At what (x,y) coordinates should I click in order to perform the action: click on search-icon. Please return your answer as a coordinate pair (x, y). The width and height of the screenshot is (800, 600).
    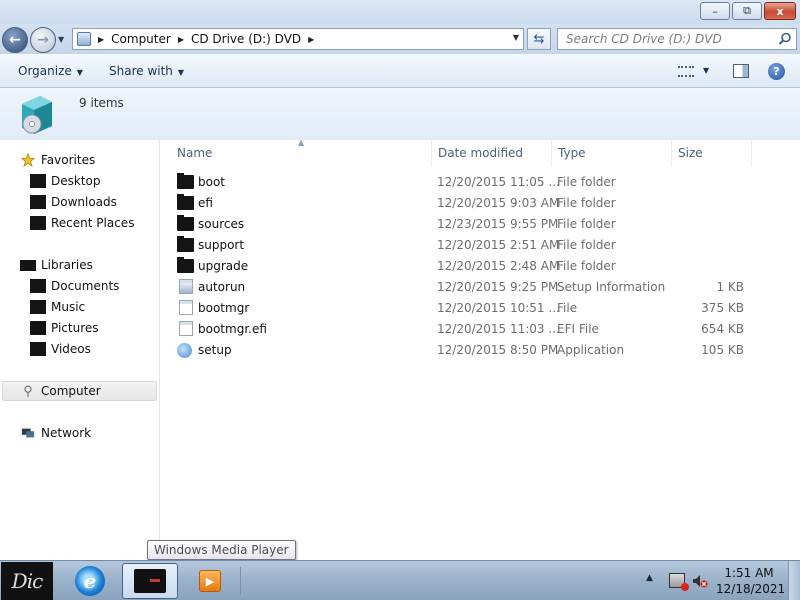
    Looking at the image, I should click on (785, 39).